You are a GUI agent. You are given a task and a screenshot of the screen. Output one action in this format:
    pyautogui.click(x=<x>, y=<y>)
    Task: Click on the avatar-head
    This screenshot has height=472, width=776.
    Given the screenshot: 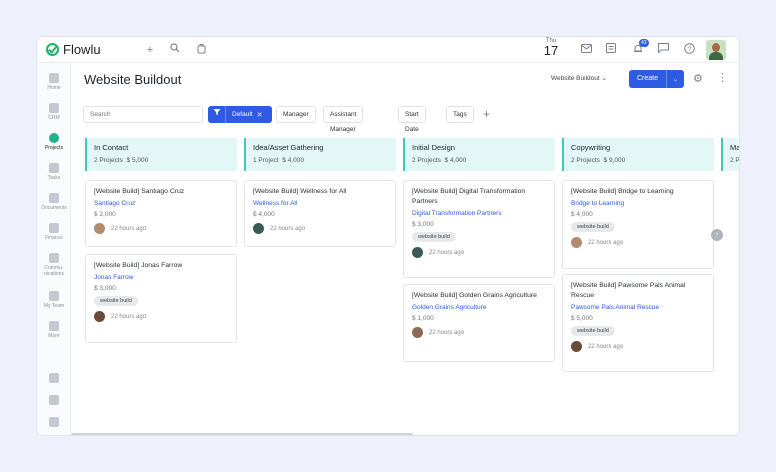 What is the action you would take?
    pyautogui.click(x=716, y=47)
    